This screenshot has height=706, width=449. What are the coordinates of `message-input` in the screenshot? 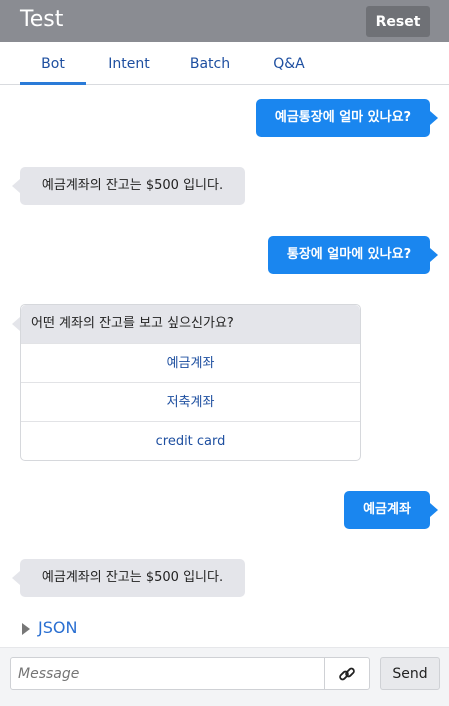 It's located at (167, 673).